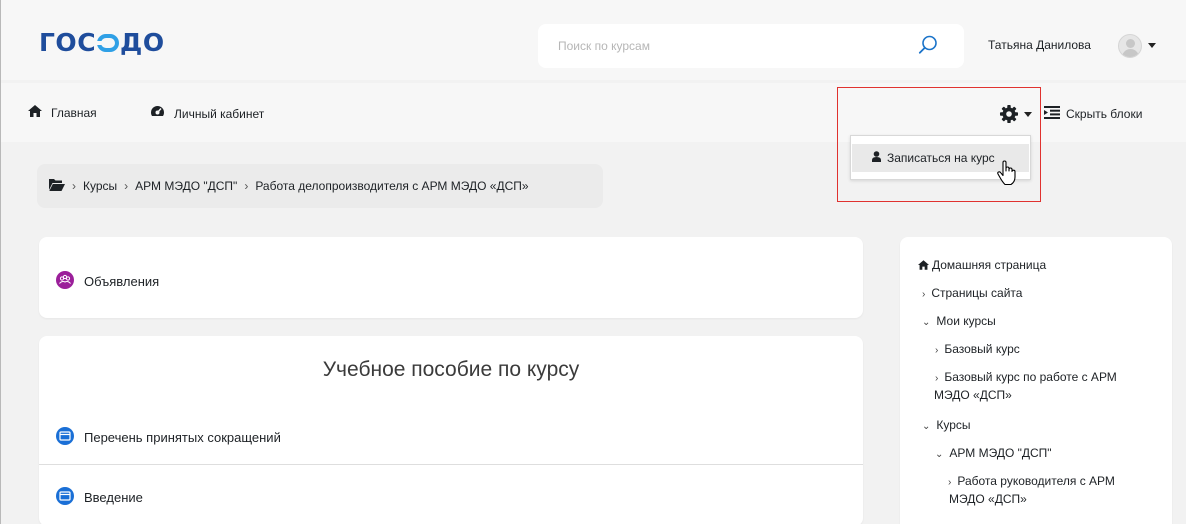 Image resolution: width=1186 pixels, height=524 pixels. I want to click on hide-blocks-button: Скрыть блоки, so click(1093, 114).